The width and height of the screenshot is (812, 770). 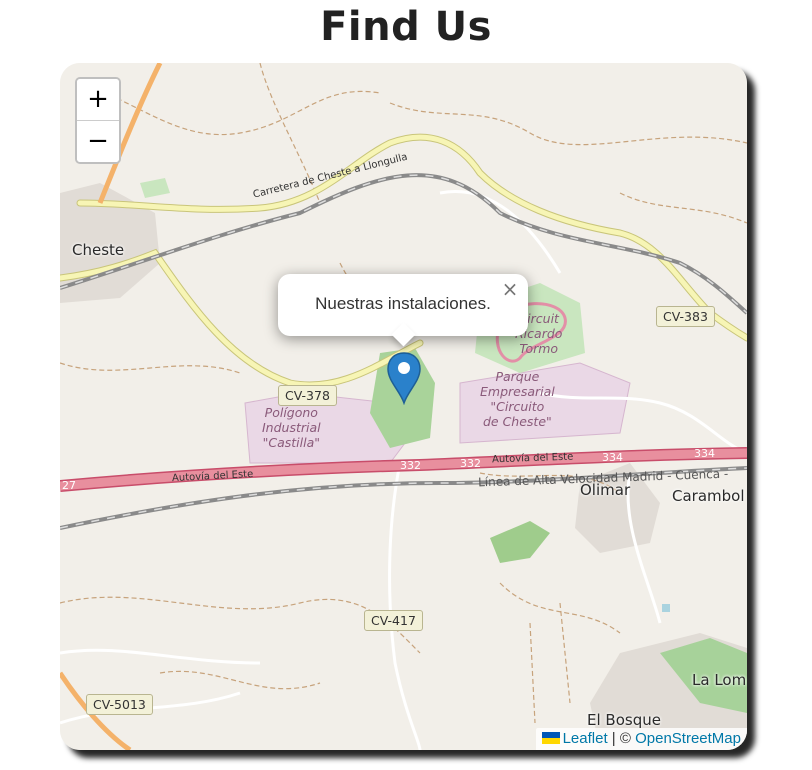 What do you see at coordinates (470, 463) in the screenshot?
I see `motorway-label-332b: 332` at bounding box center [470, 463].